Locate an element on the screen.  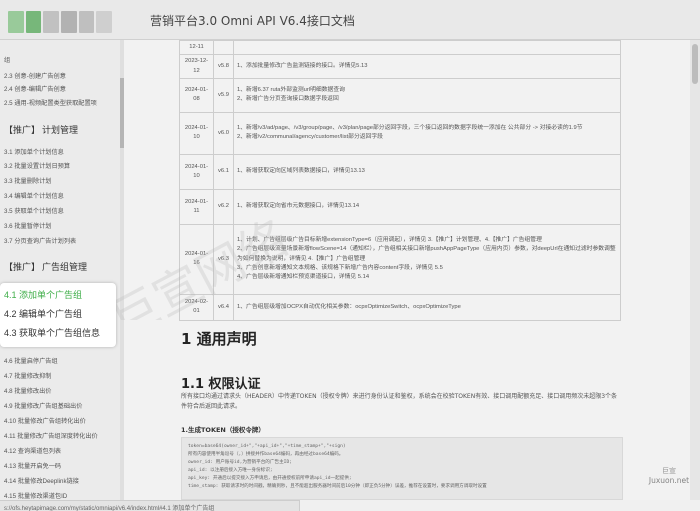
toc-item: 4.11 批量修改广告组深度转化出价 is located at coordinates (51, 435).